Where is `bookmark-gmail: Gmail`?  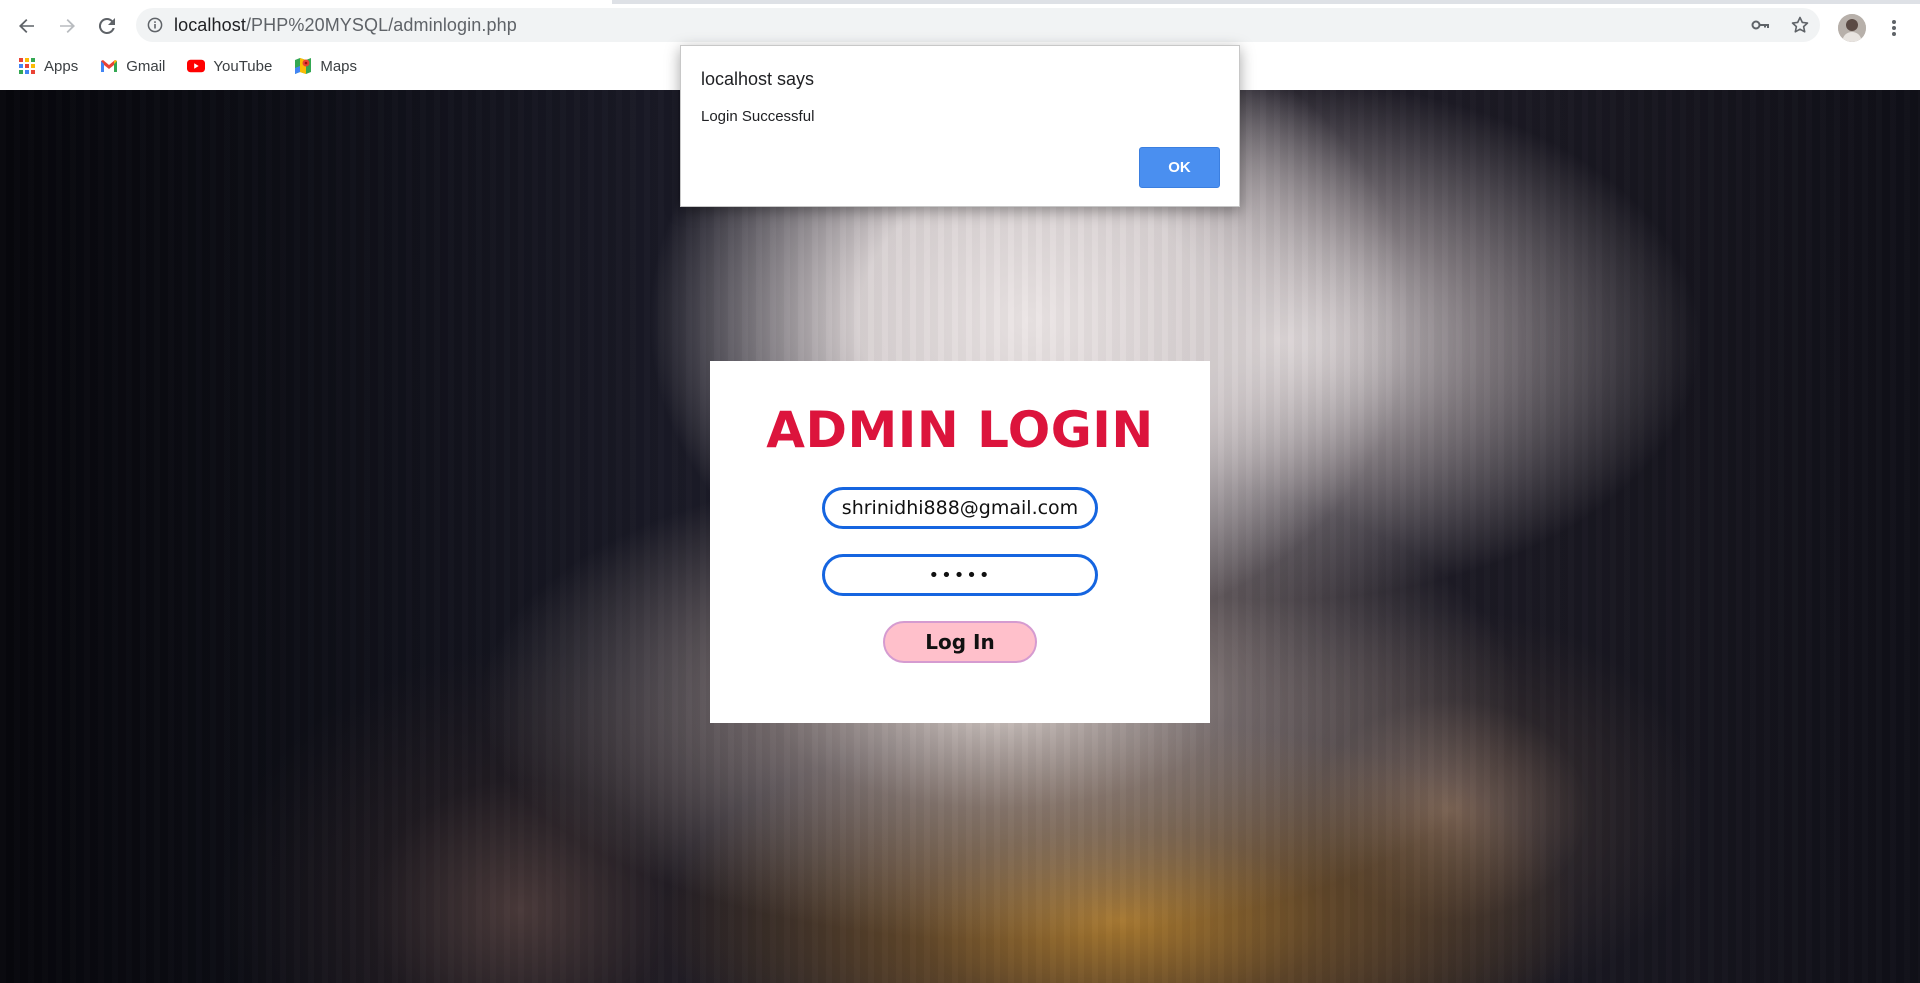 bookmark-gmail: Gmail is located at coordinates (132, 66).